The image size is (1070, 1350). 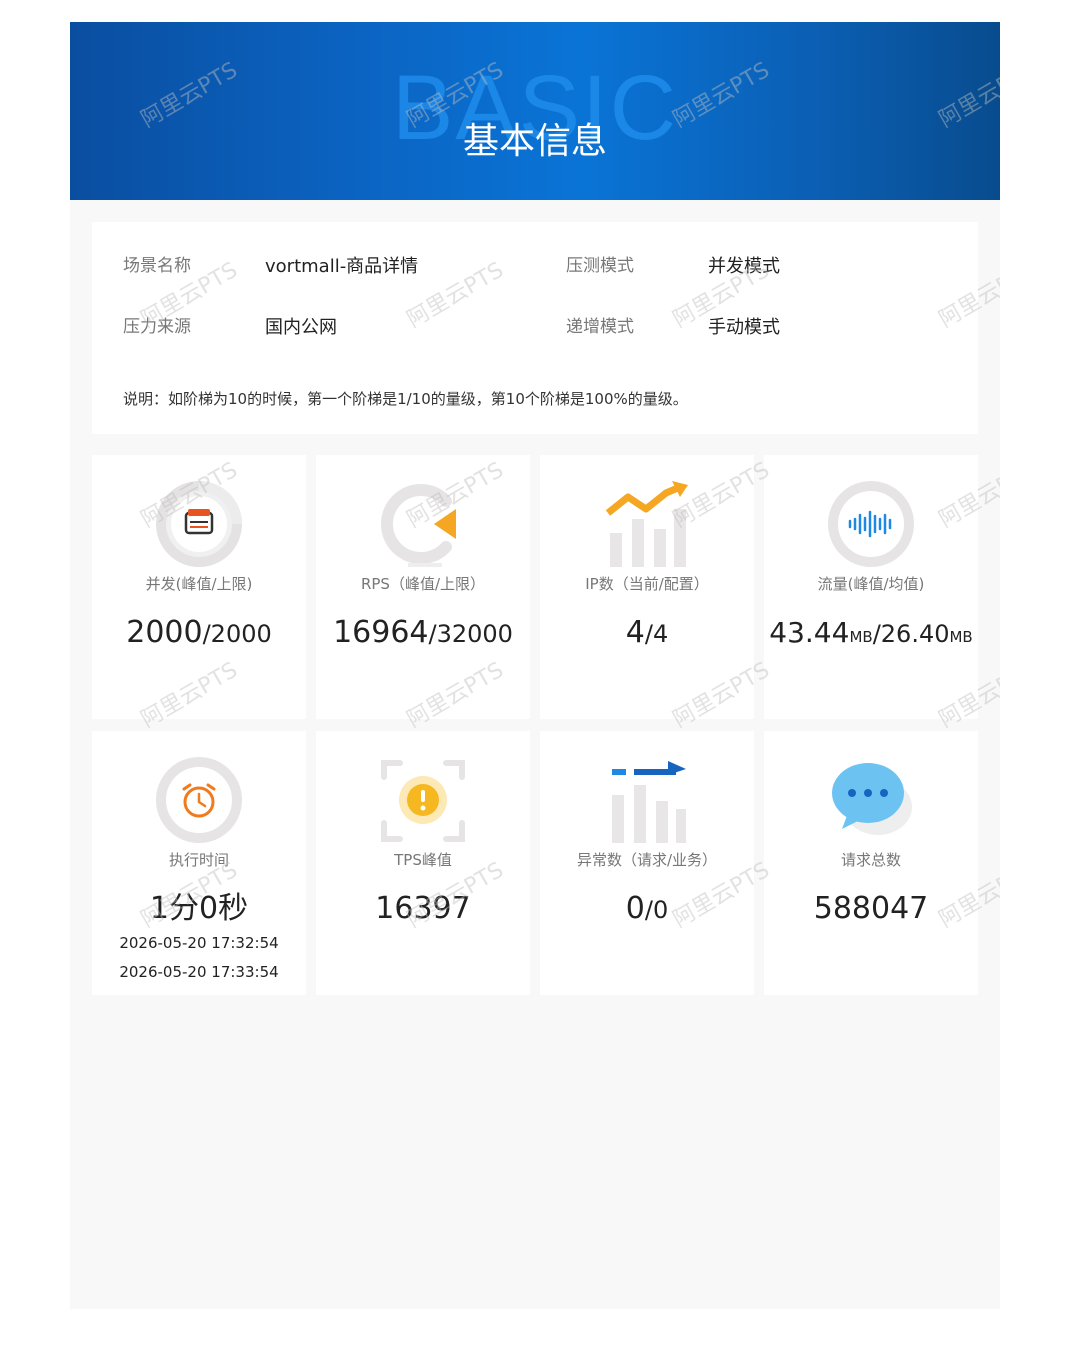 I want to click on bar-error-icon, so click(x=649, y=802).